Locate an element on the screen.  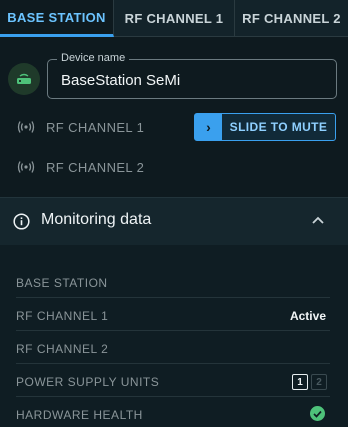
chevron-up-icon is located at coordinates (318, 220).